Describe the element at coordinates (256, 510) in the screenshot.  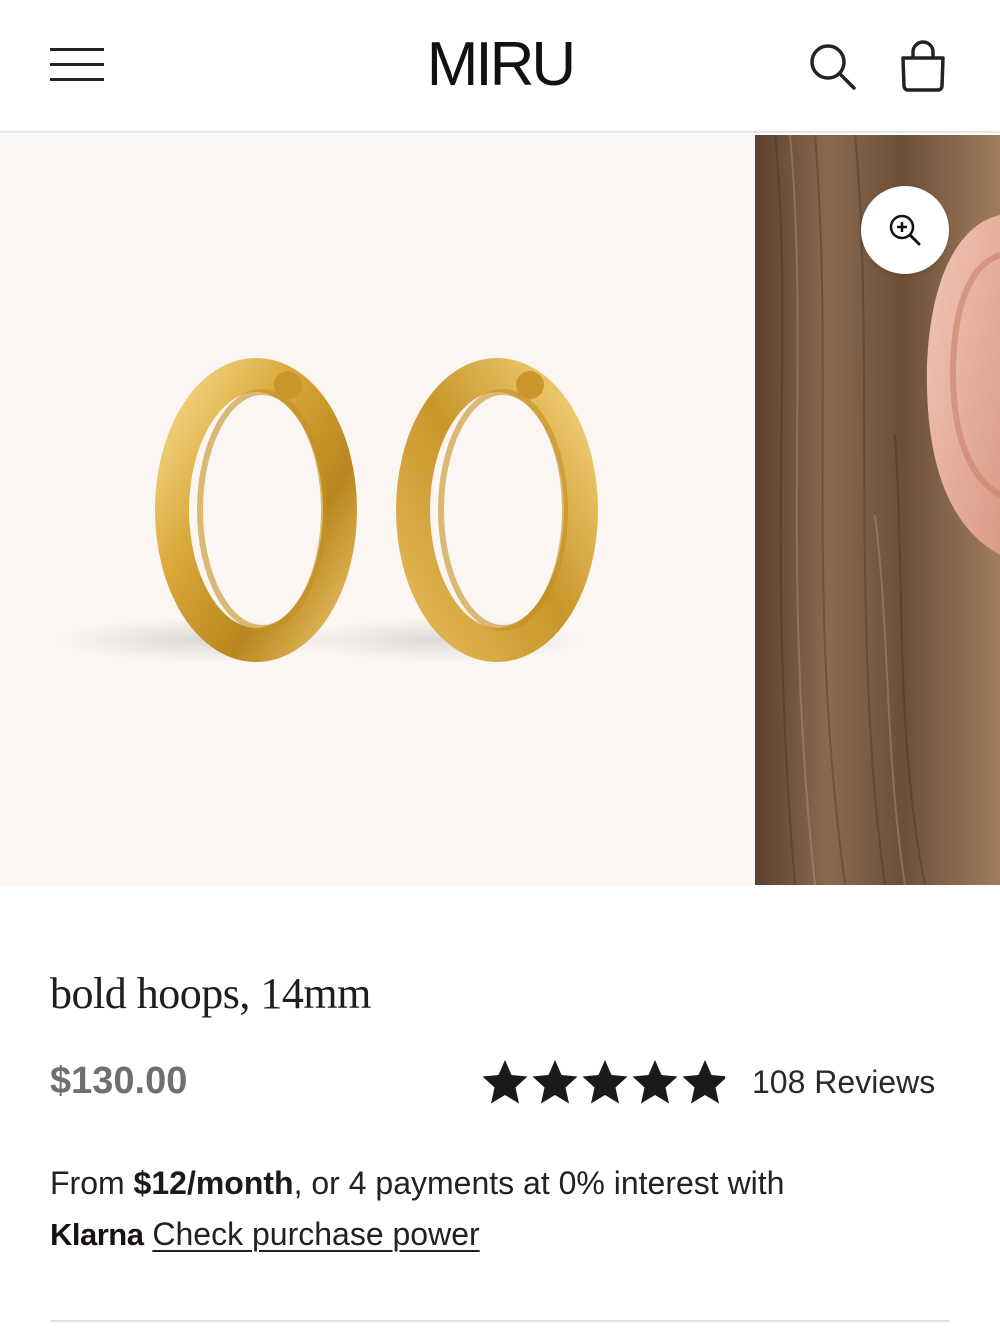
I see `hoop-left` at that location.